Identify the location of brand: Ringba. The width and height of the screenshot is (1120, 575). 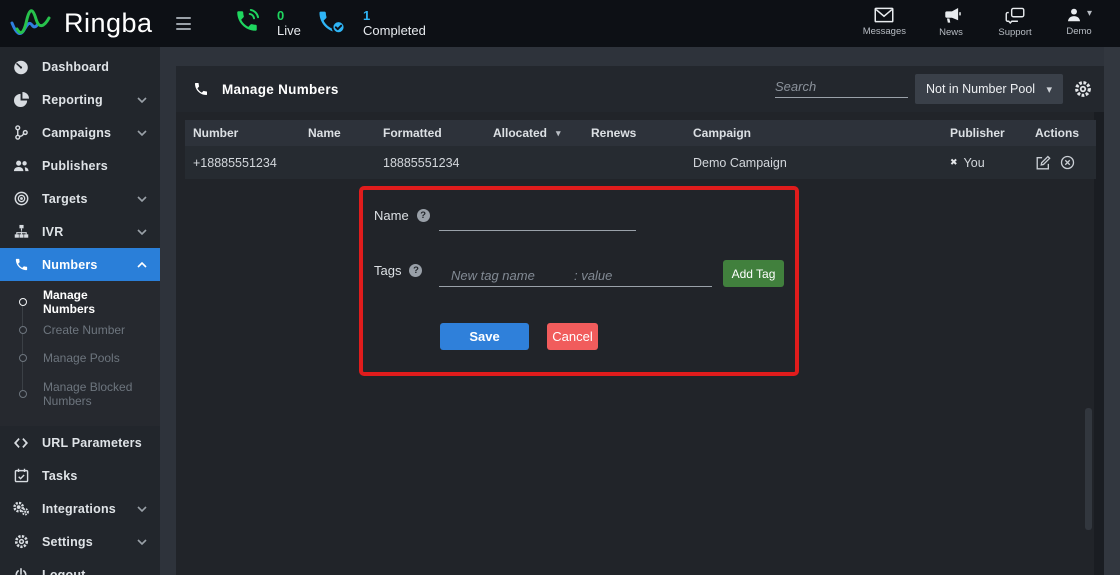
(80, 23).